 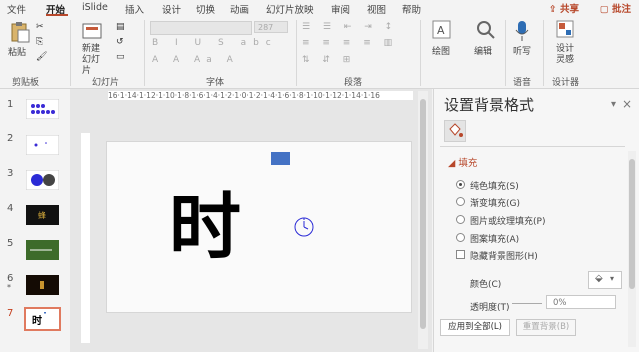 I want to click on picture-fill-label: 图片或纹理填充(P), so click(x=507, y=220).